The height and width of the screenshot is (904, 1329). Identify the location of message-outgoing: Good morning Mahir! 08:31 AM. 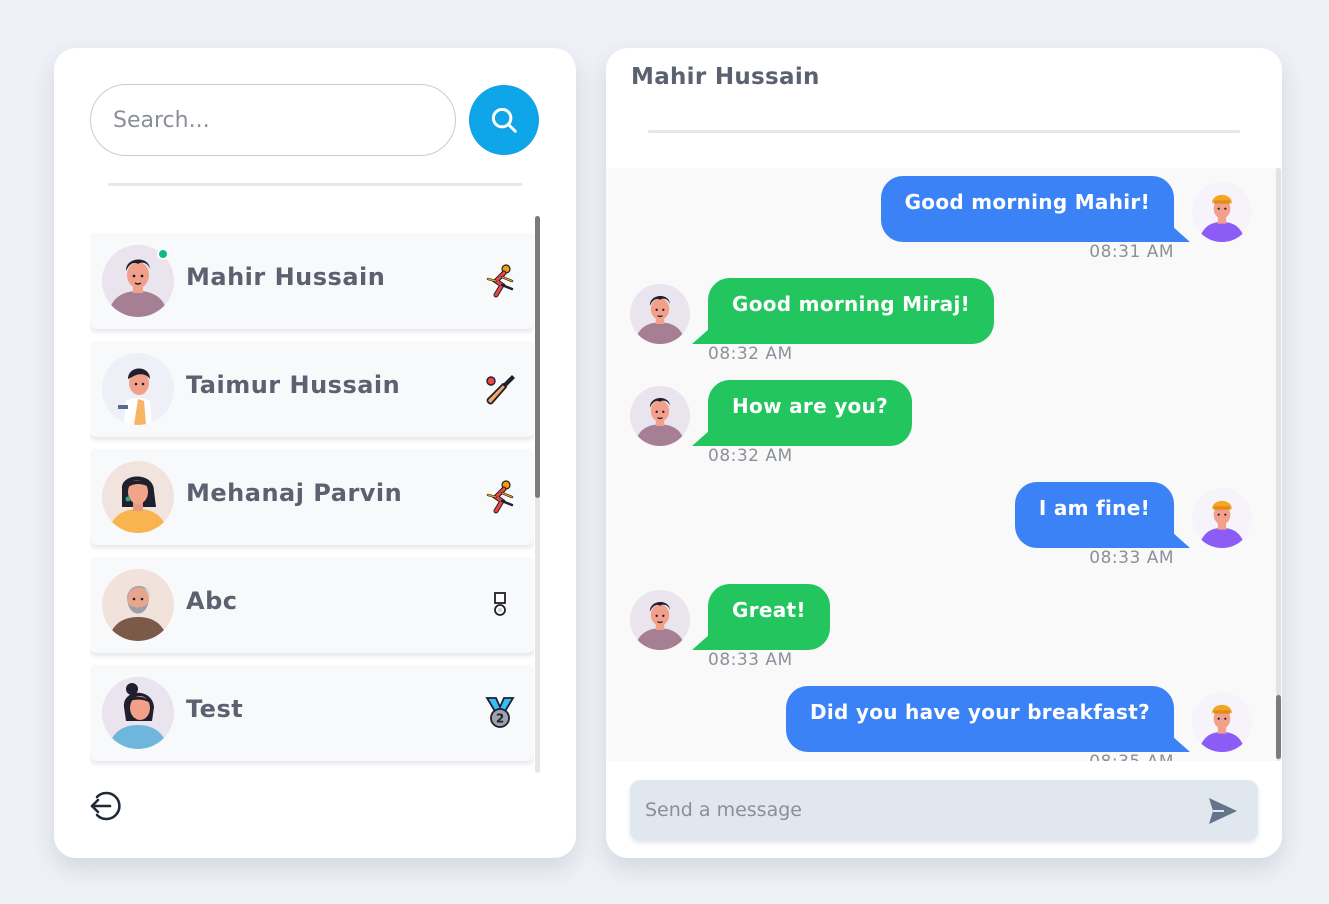
(944, 216).